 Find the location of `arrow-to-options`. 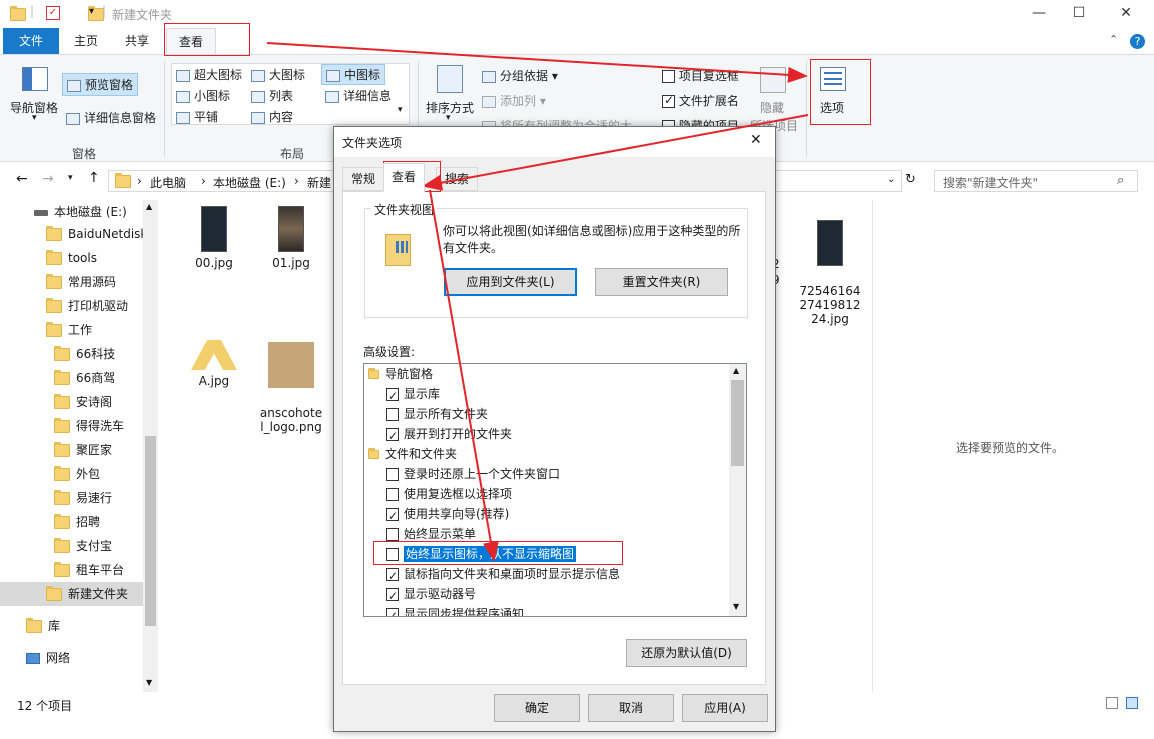

arrow-to-options is located at coordinates (537, 62).